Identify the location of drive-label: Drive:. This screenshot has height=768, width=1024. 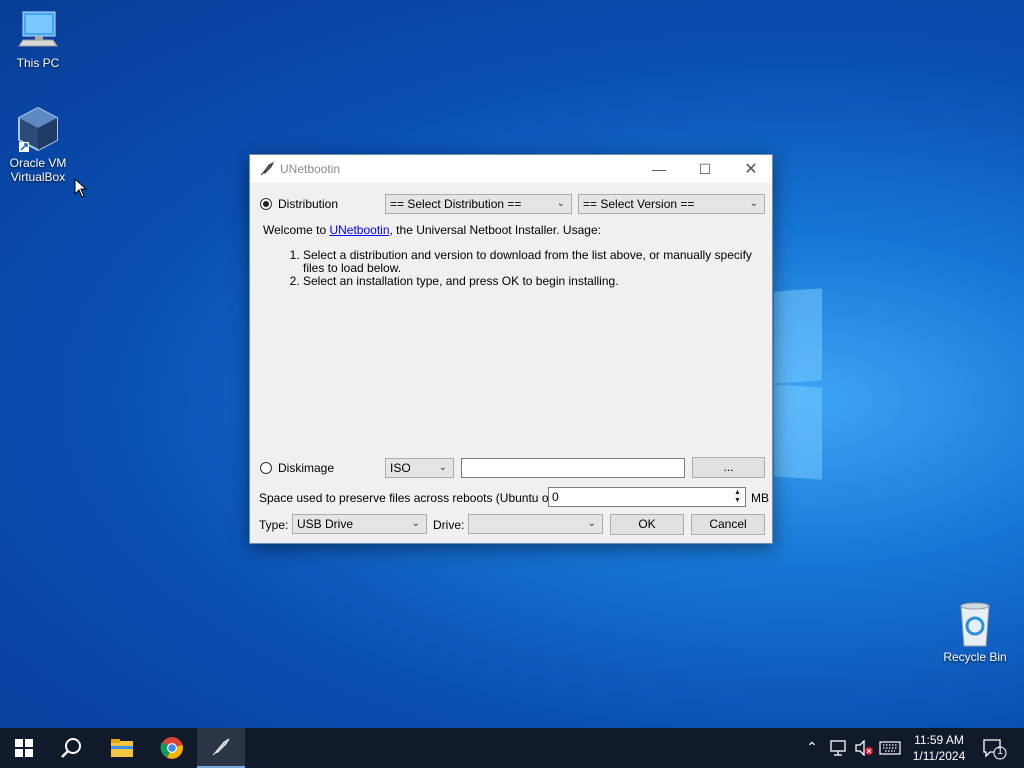
(449, 525).